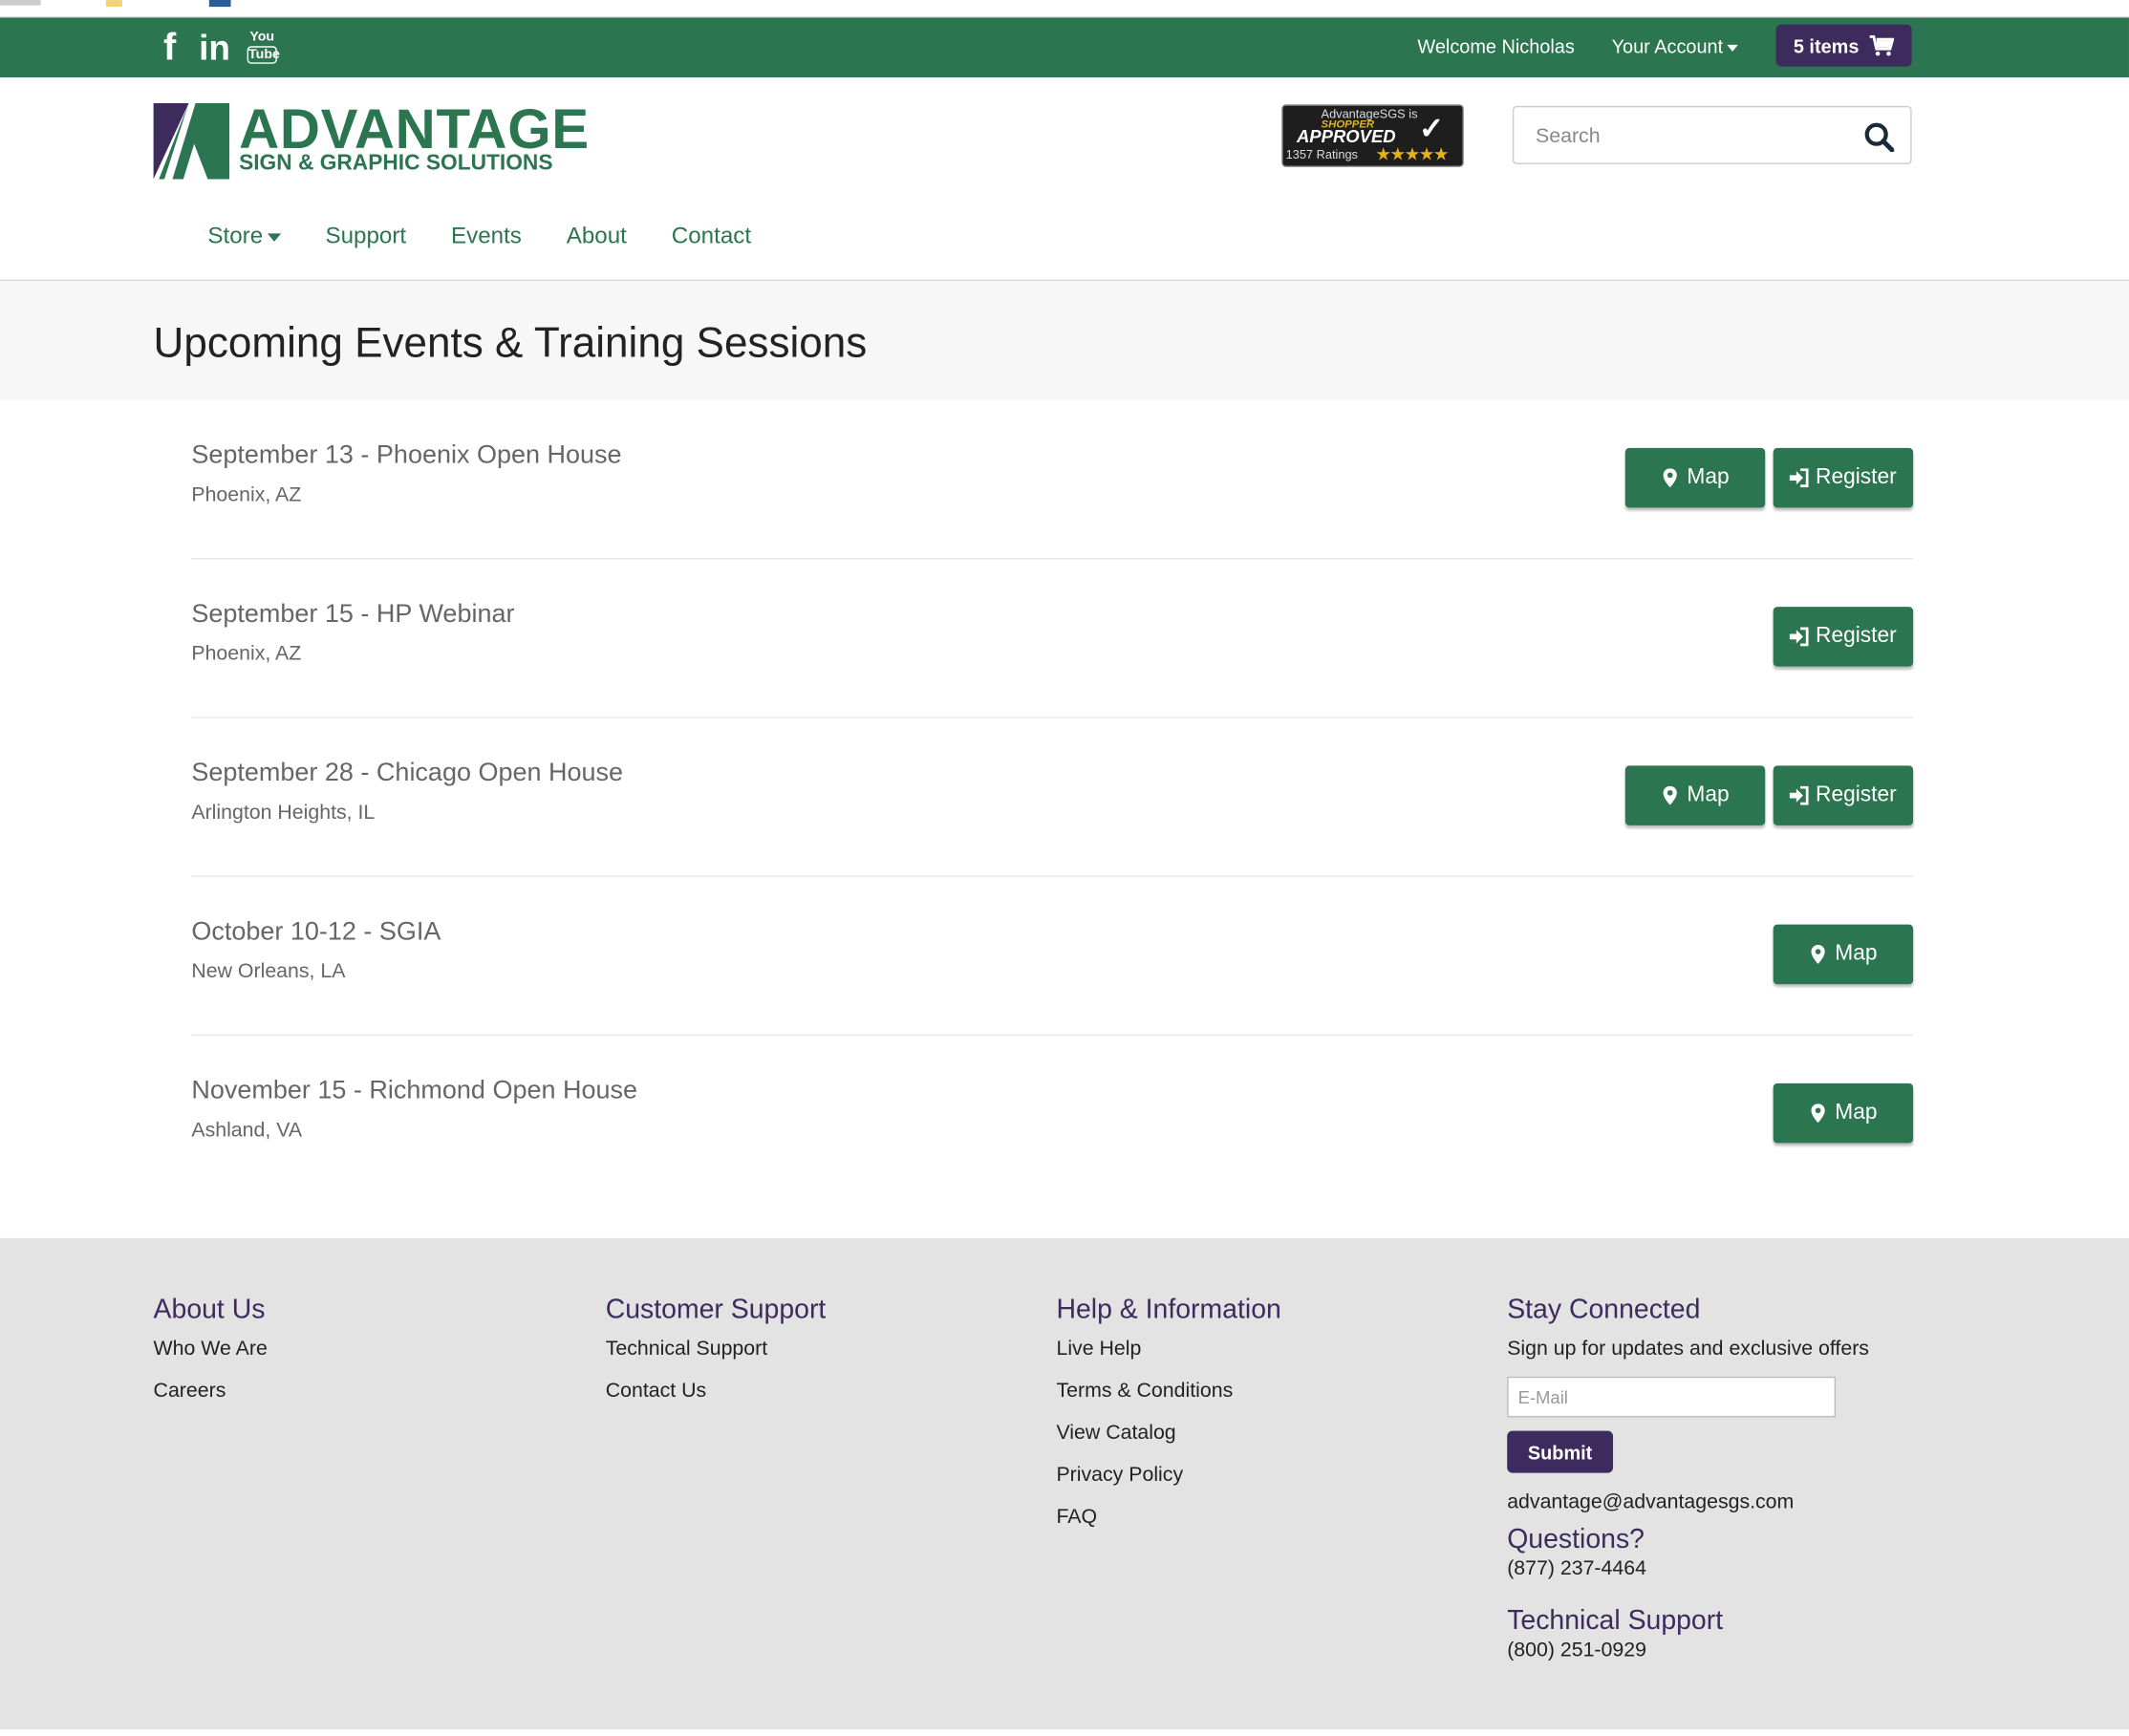  What do you see at coordinates (1168, 1349) in the screenshot?
I see `footer-link-live-help: Live Help` at bounding box center [1168, 1349].